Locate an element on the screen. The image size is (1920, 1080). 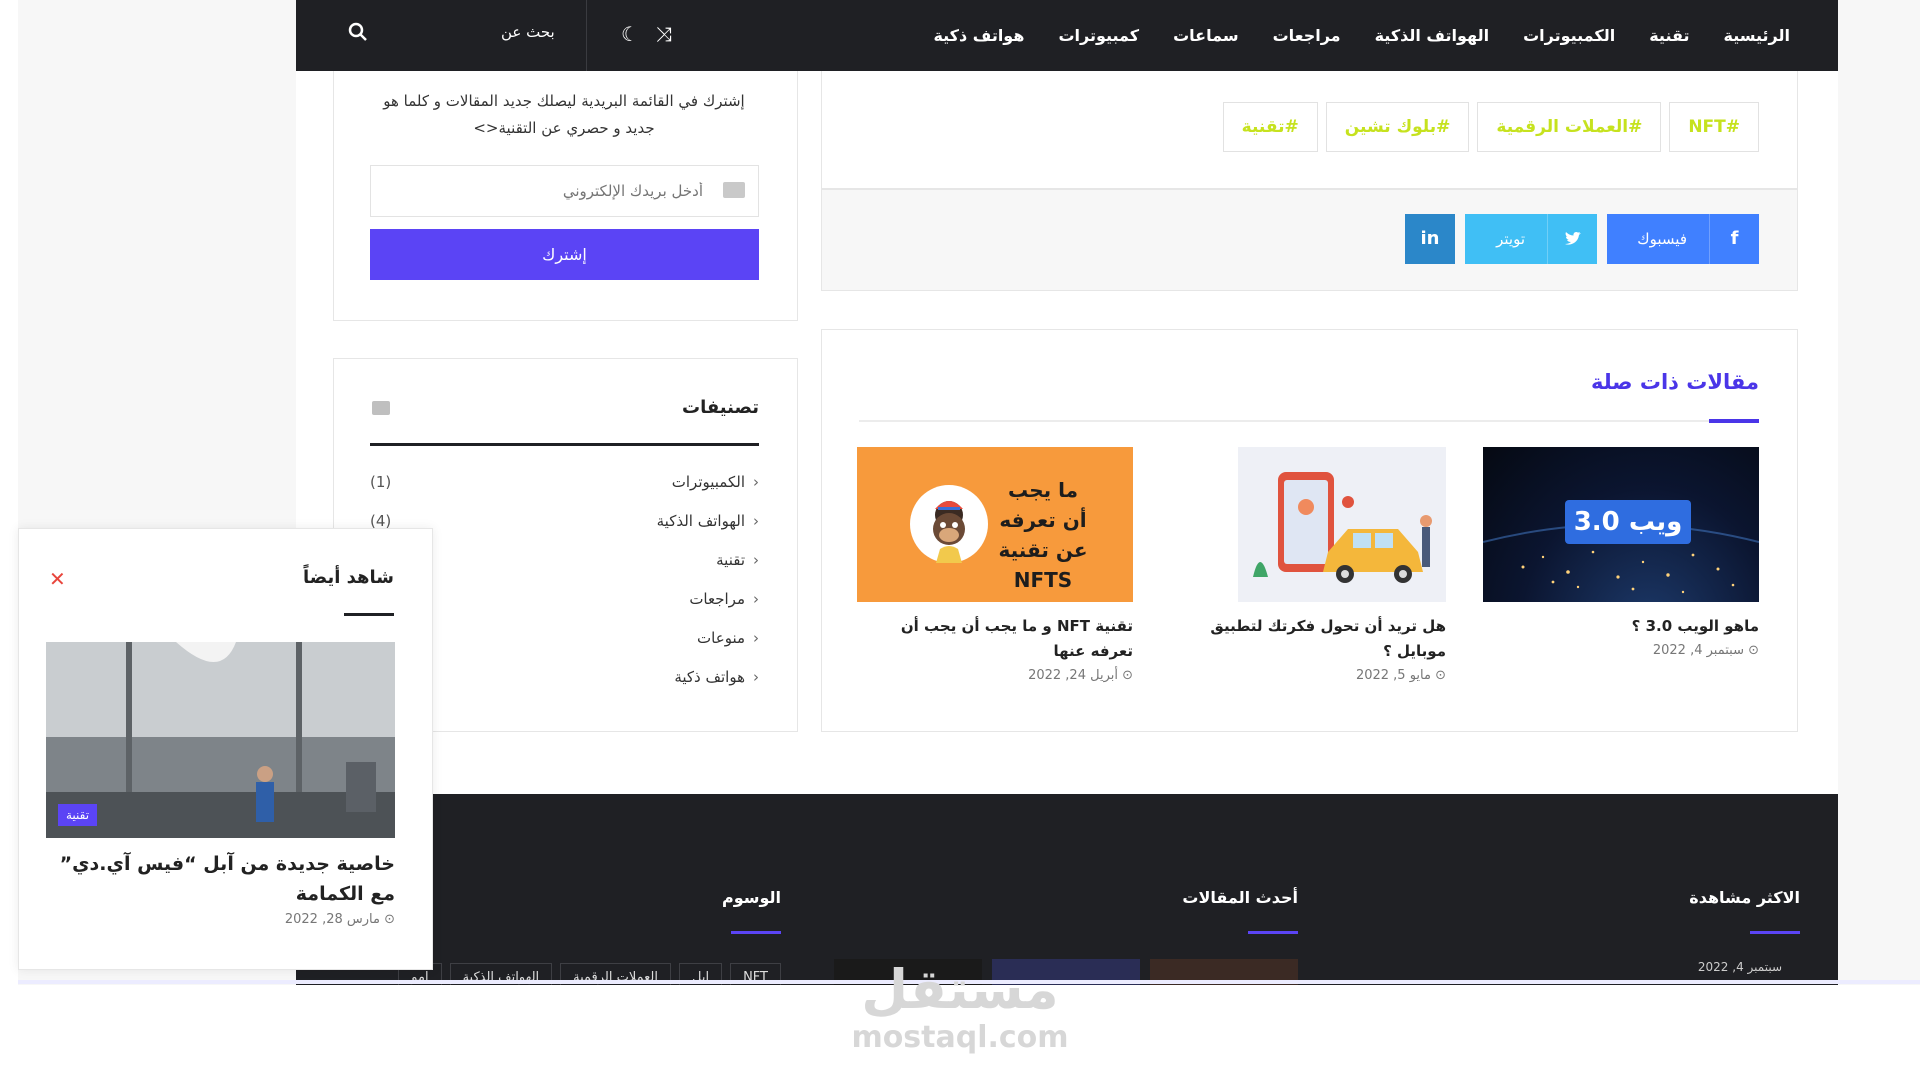
nav-item-headphones: سماعات is located at coordinates (1205, 35).